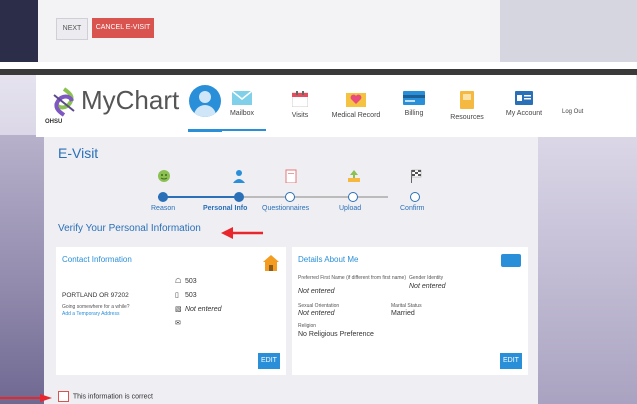 The height and width of the screenshot is (404, 637). I want to click on house-icon, so click(271, 263).